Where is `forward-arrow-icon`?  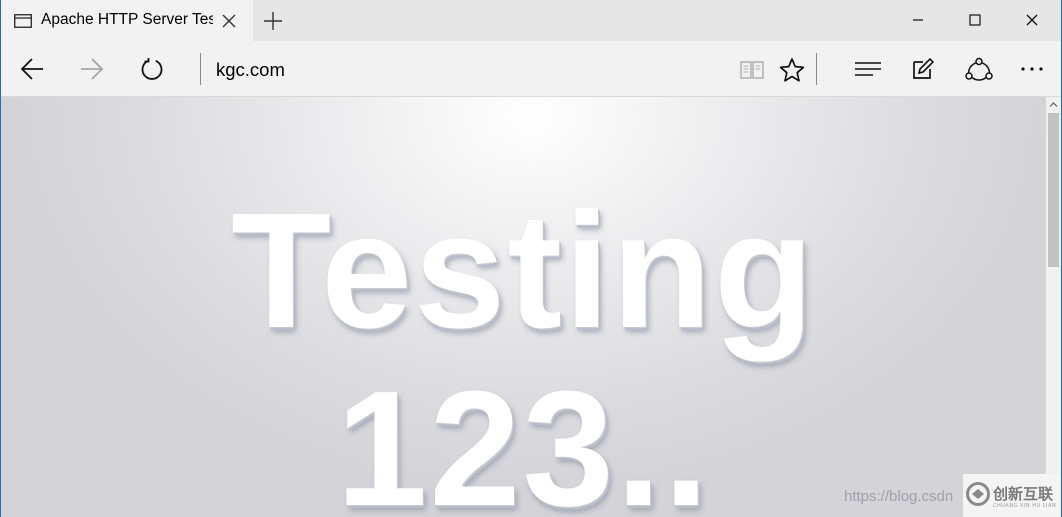
forward-arrow-icon is located at coordinates (92, 69).